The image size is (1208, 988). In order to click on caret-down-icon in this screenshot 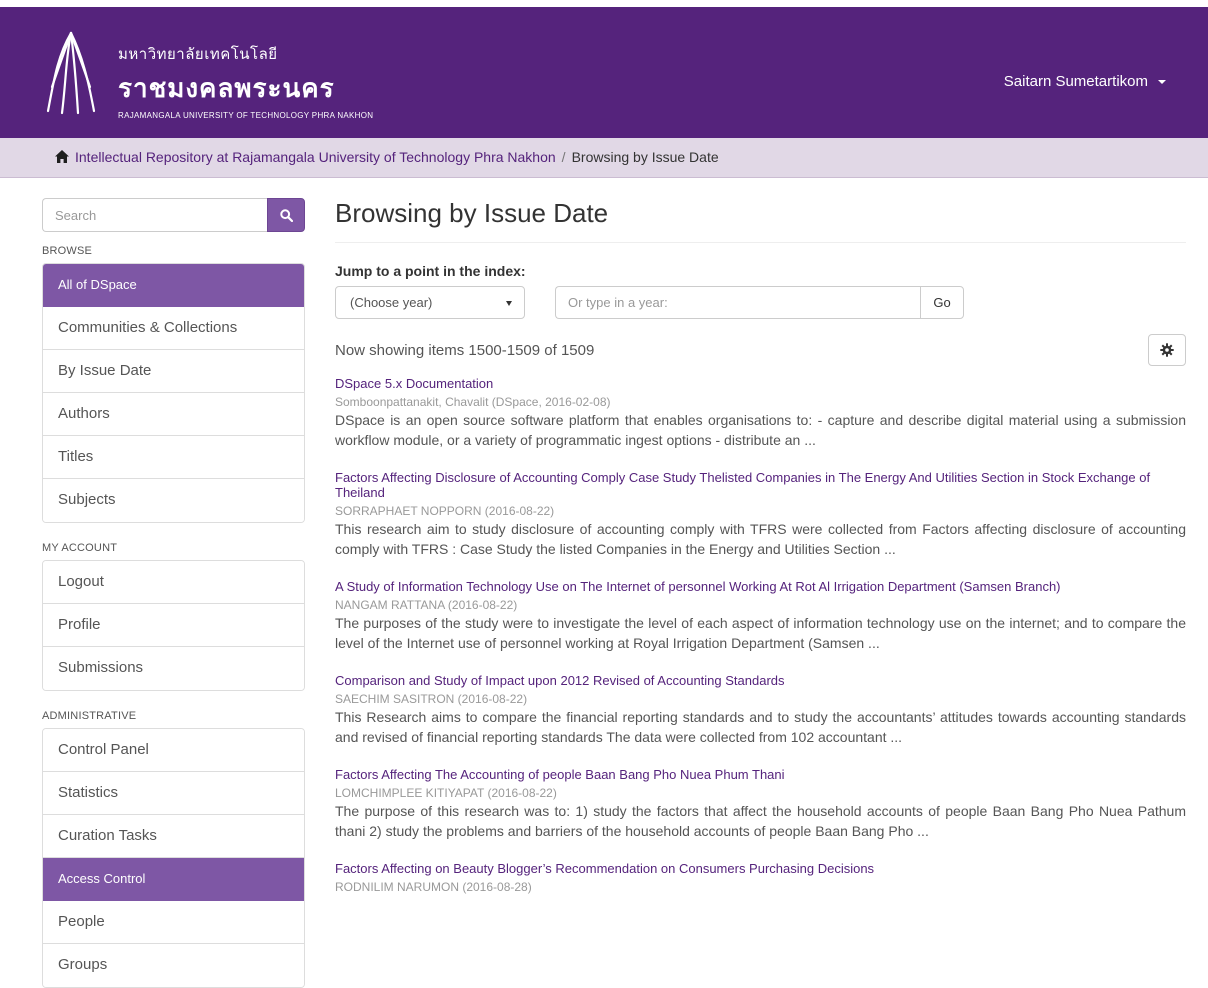, I will do `click(1162, 82)`.